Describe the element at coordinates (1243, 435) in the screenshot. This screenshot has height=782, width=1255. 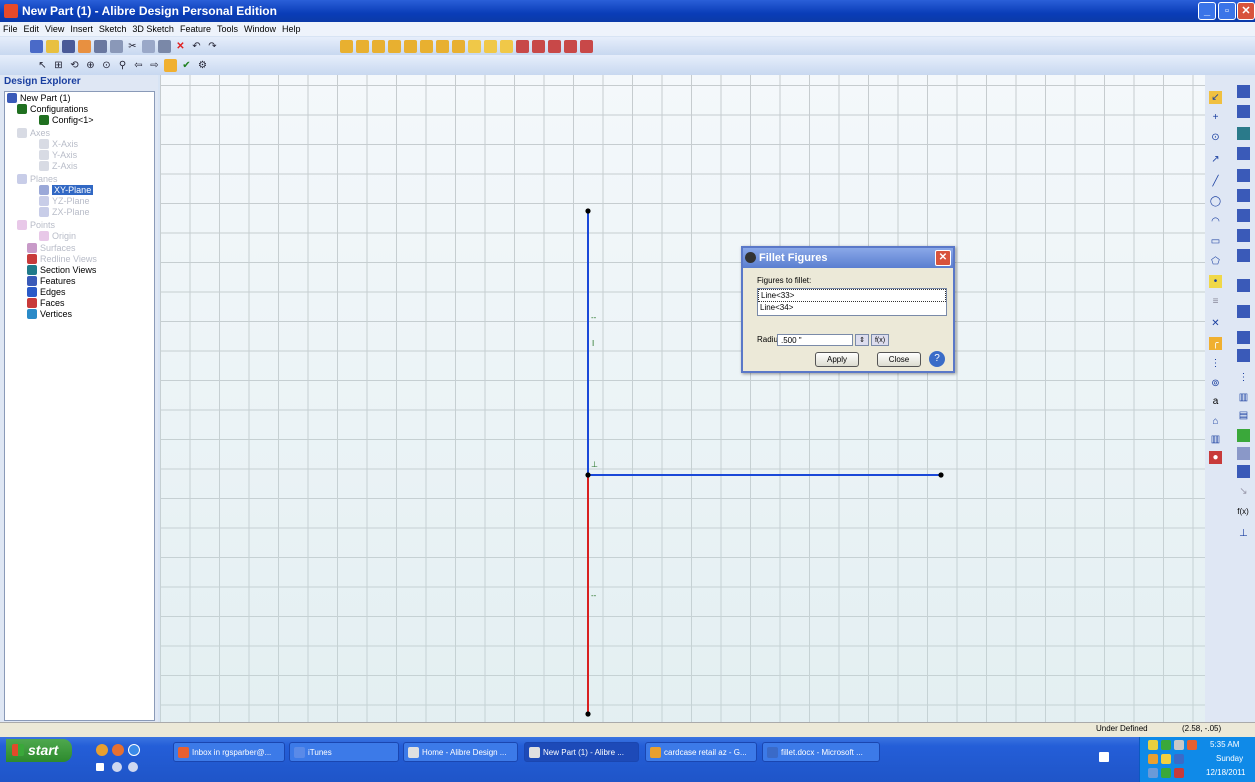
I see `globe-icon` at that location.